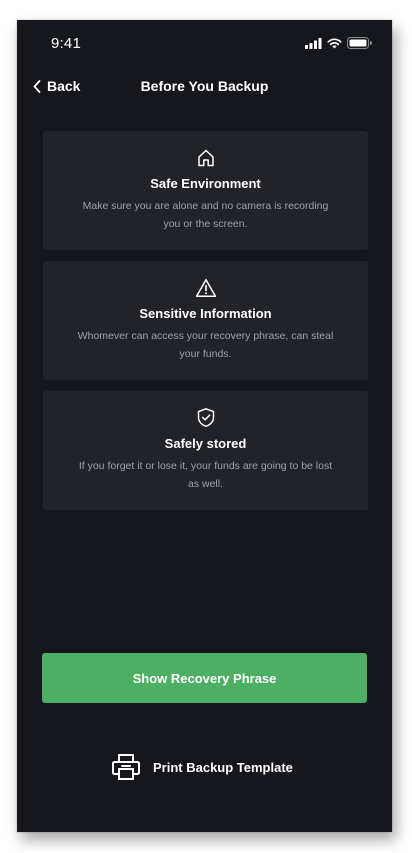 Image resolution: width=412 pixels, height=853 pixels. I want to click on card-title: Safely stored, so click(205, 443).